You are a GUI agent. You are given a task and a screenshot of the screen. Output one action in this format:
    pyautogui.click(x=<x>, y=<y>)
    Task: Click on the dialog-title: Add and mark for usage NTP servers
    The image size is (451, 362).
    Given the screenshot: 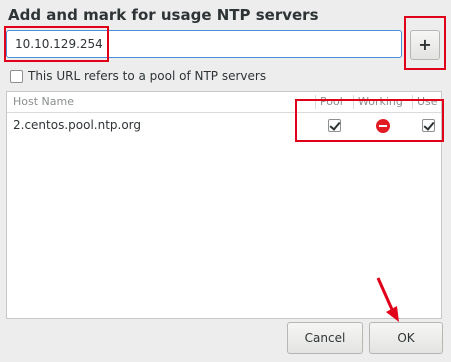 What is the action you would take?
    pyautogui.click(x=163, y=15)
    